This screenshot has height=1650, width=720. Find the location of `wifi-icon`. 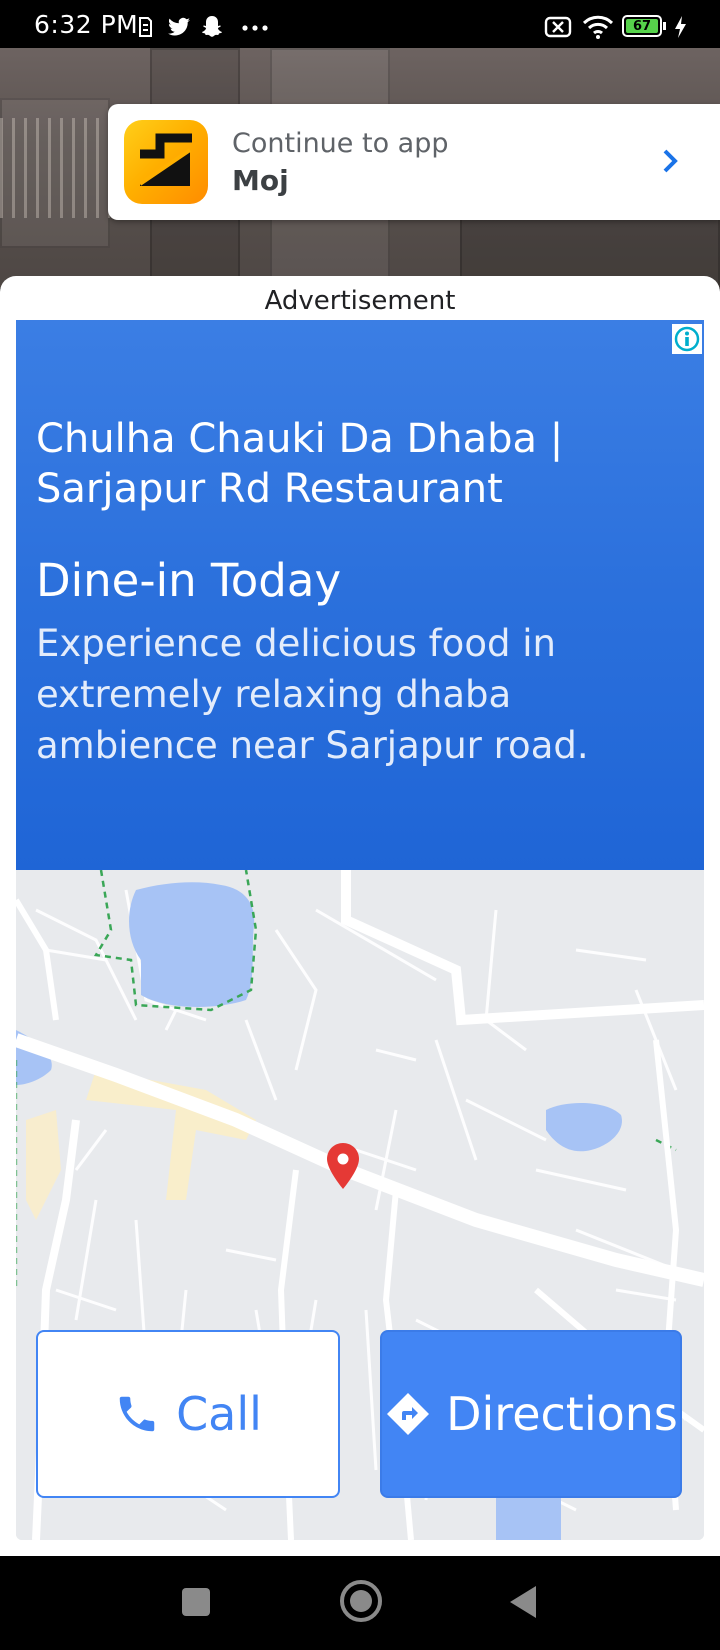

wifi-icon is located at coordinates (598, 27).